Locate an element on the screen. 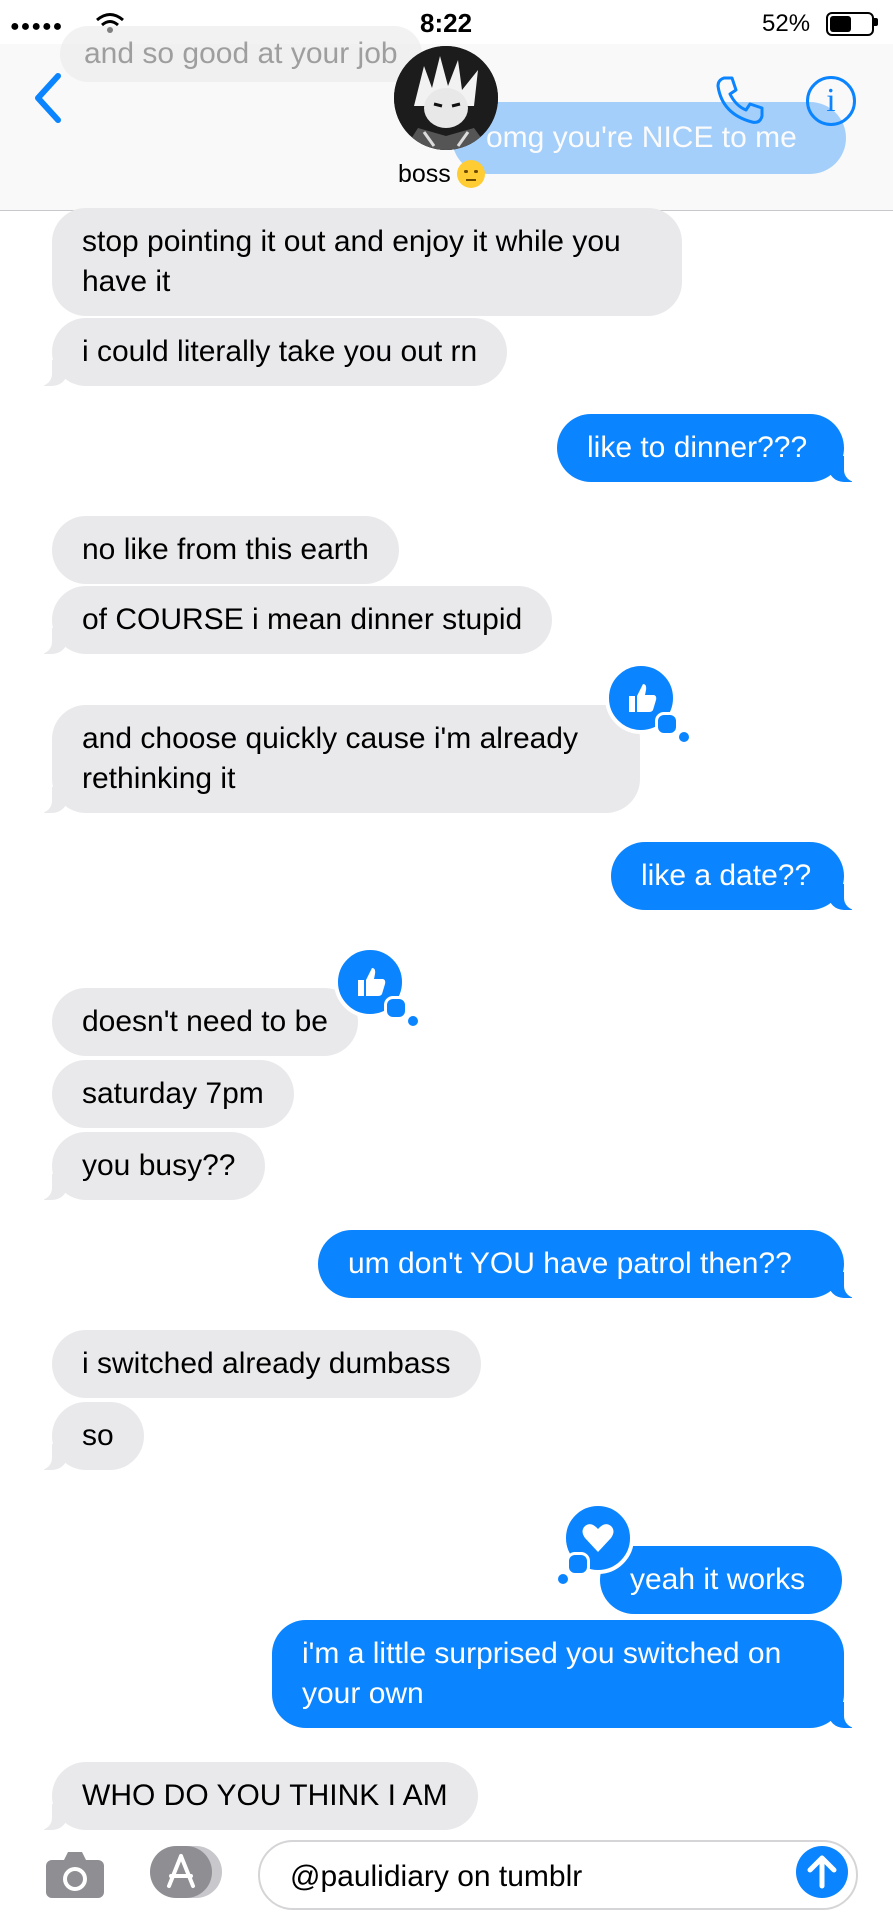  message-bubble-incoming: doesn't need to be is located at coordinates (205, 1022).